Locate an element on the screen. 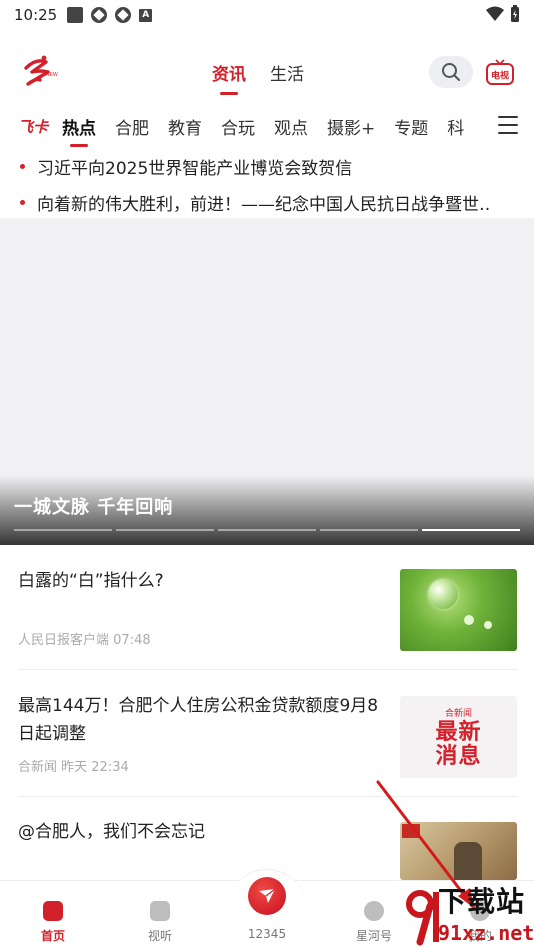 Image resolution: width=534 pixels, height=950 pixels. channel-opinion: 观点 is located at coordinates (291, 126).